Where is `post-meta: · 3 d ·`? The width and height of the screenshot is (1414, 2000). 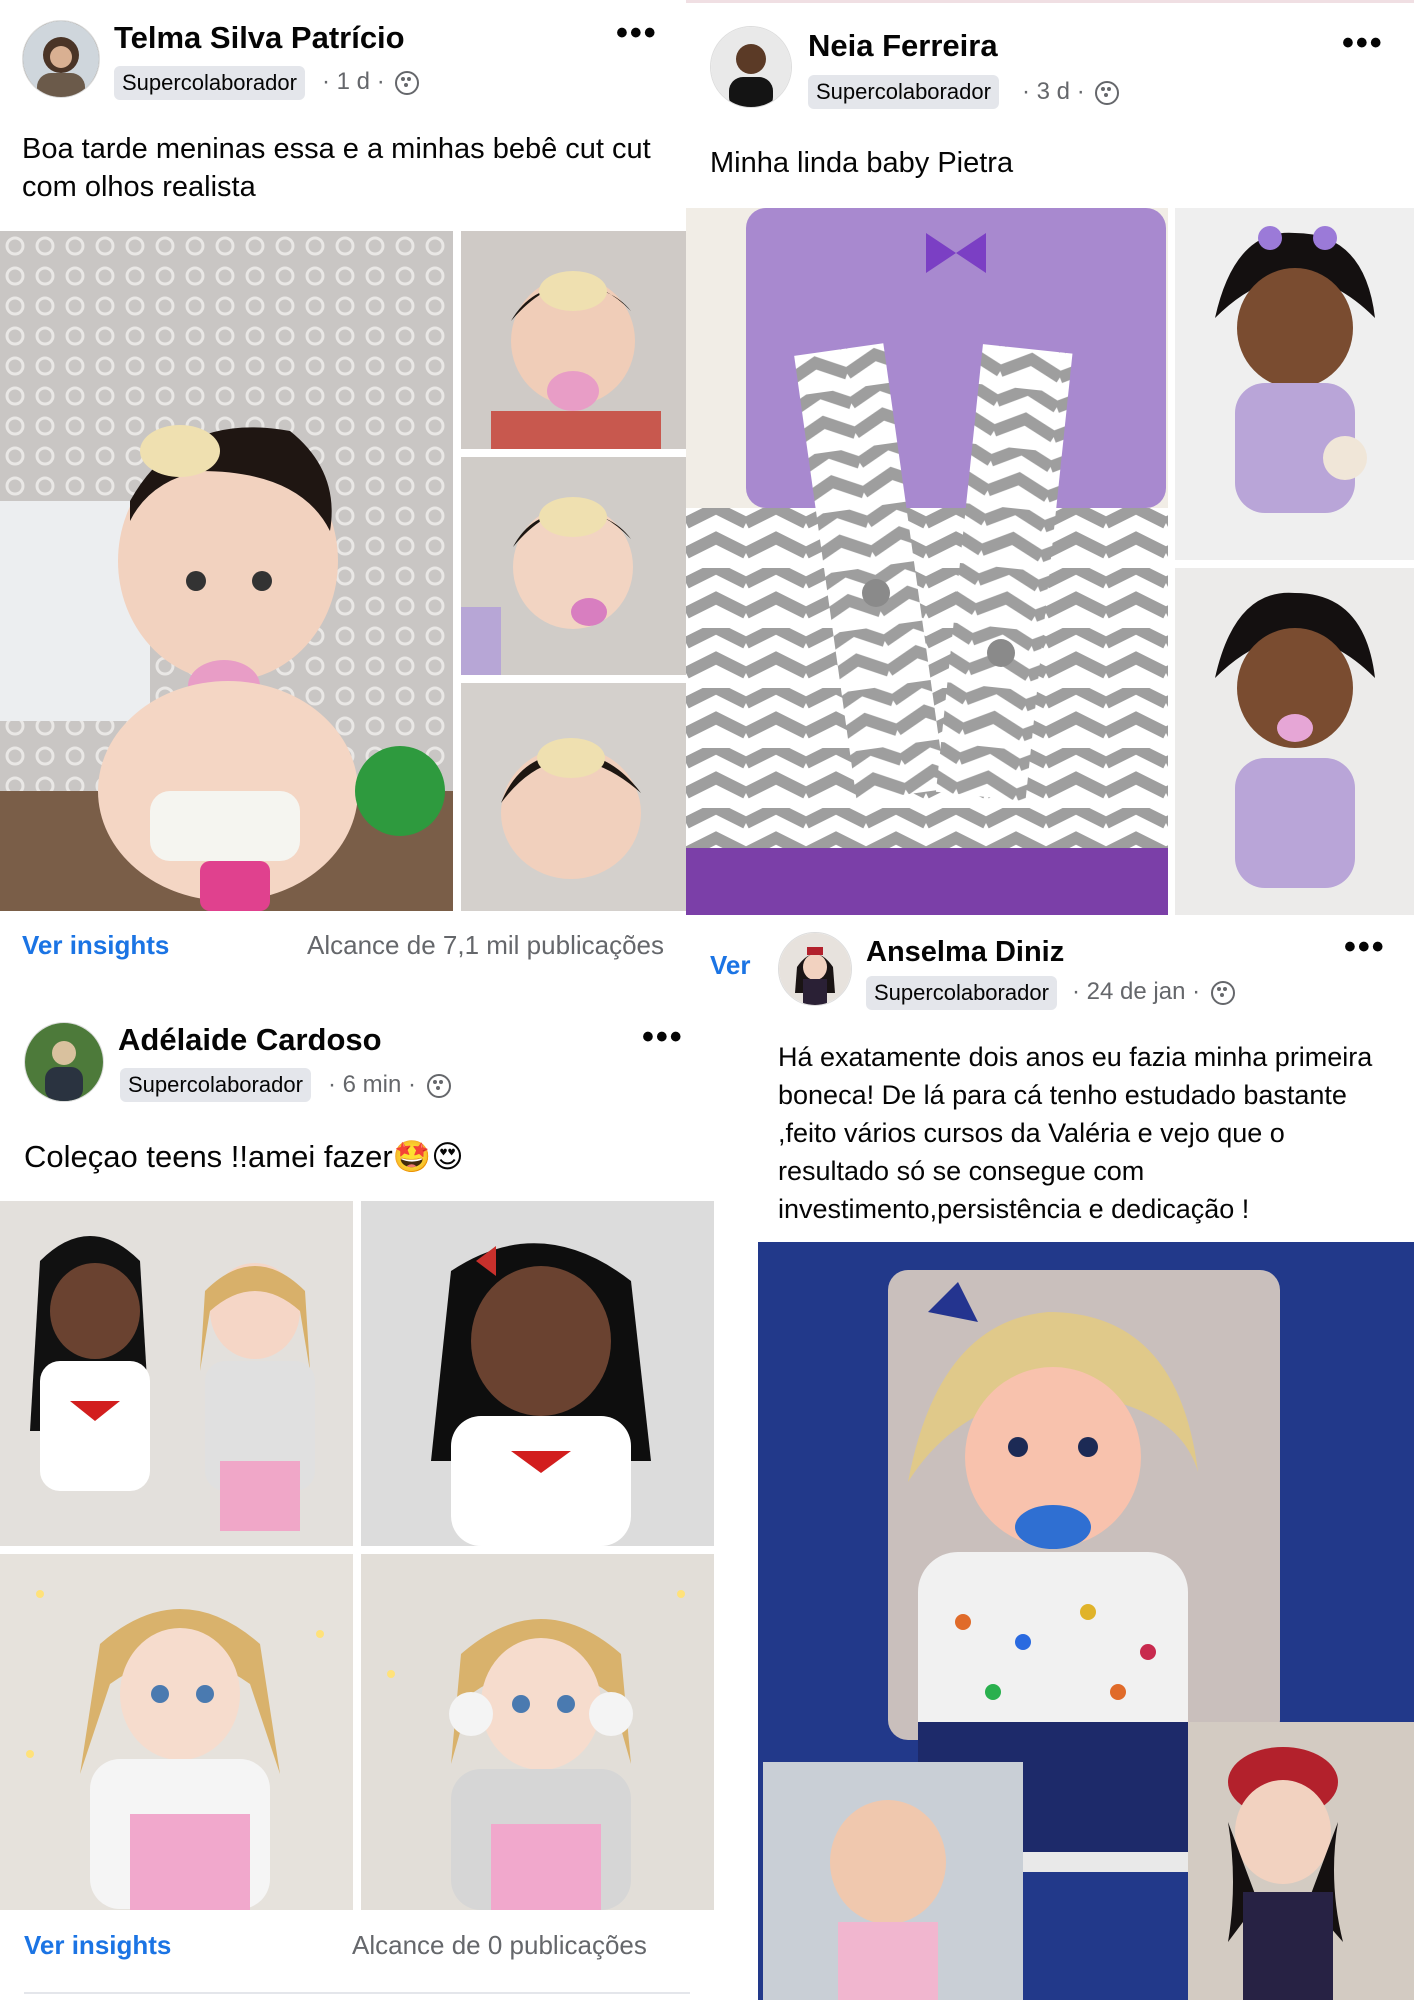
post-meta: · 3 d · is located at coordinates (1071, 92).